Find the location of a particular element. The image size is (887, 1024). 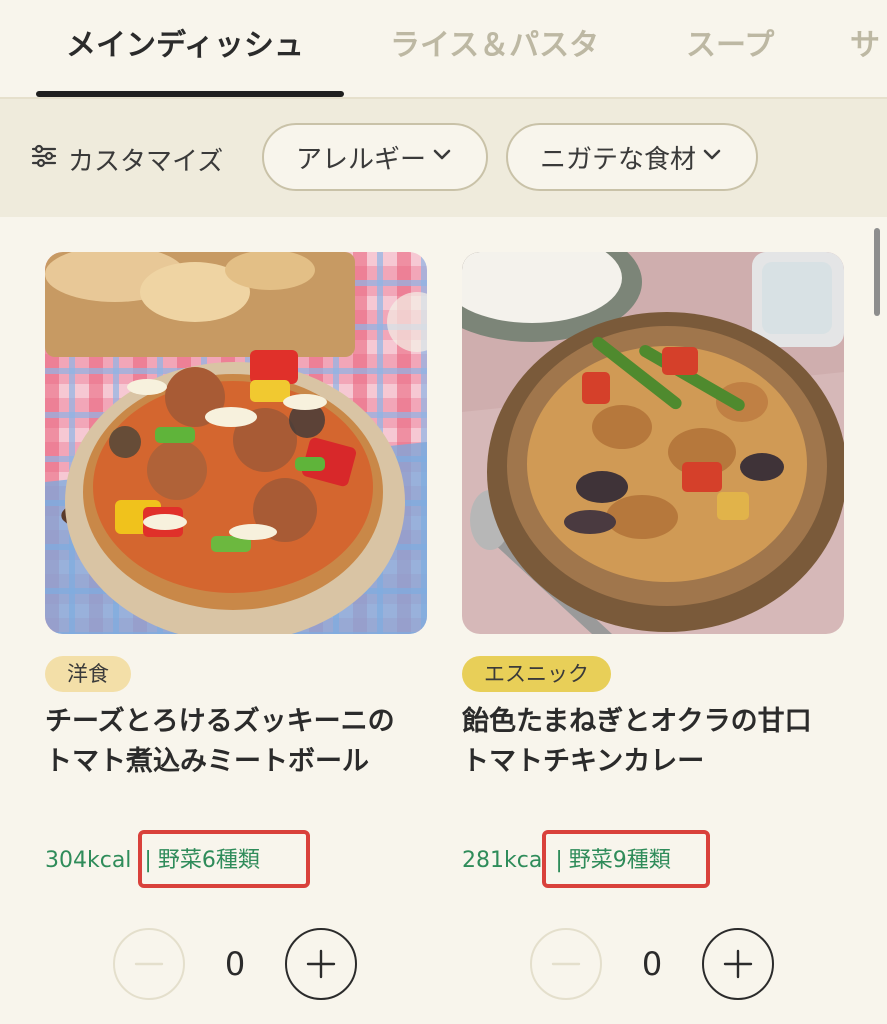

category-tabs: メインディッシュ ライス＆パスタ スープ サ is located at coordinates (443, 49).